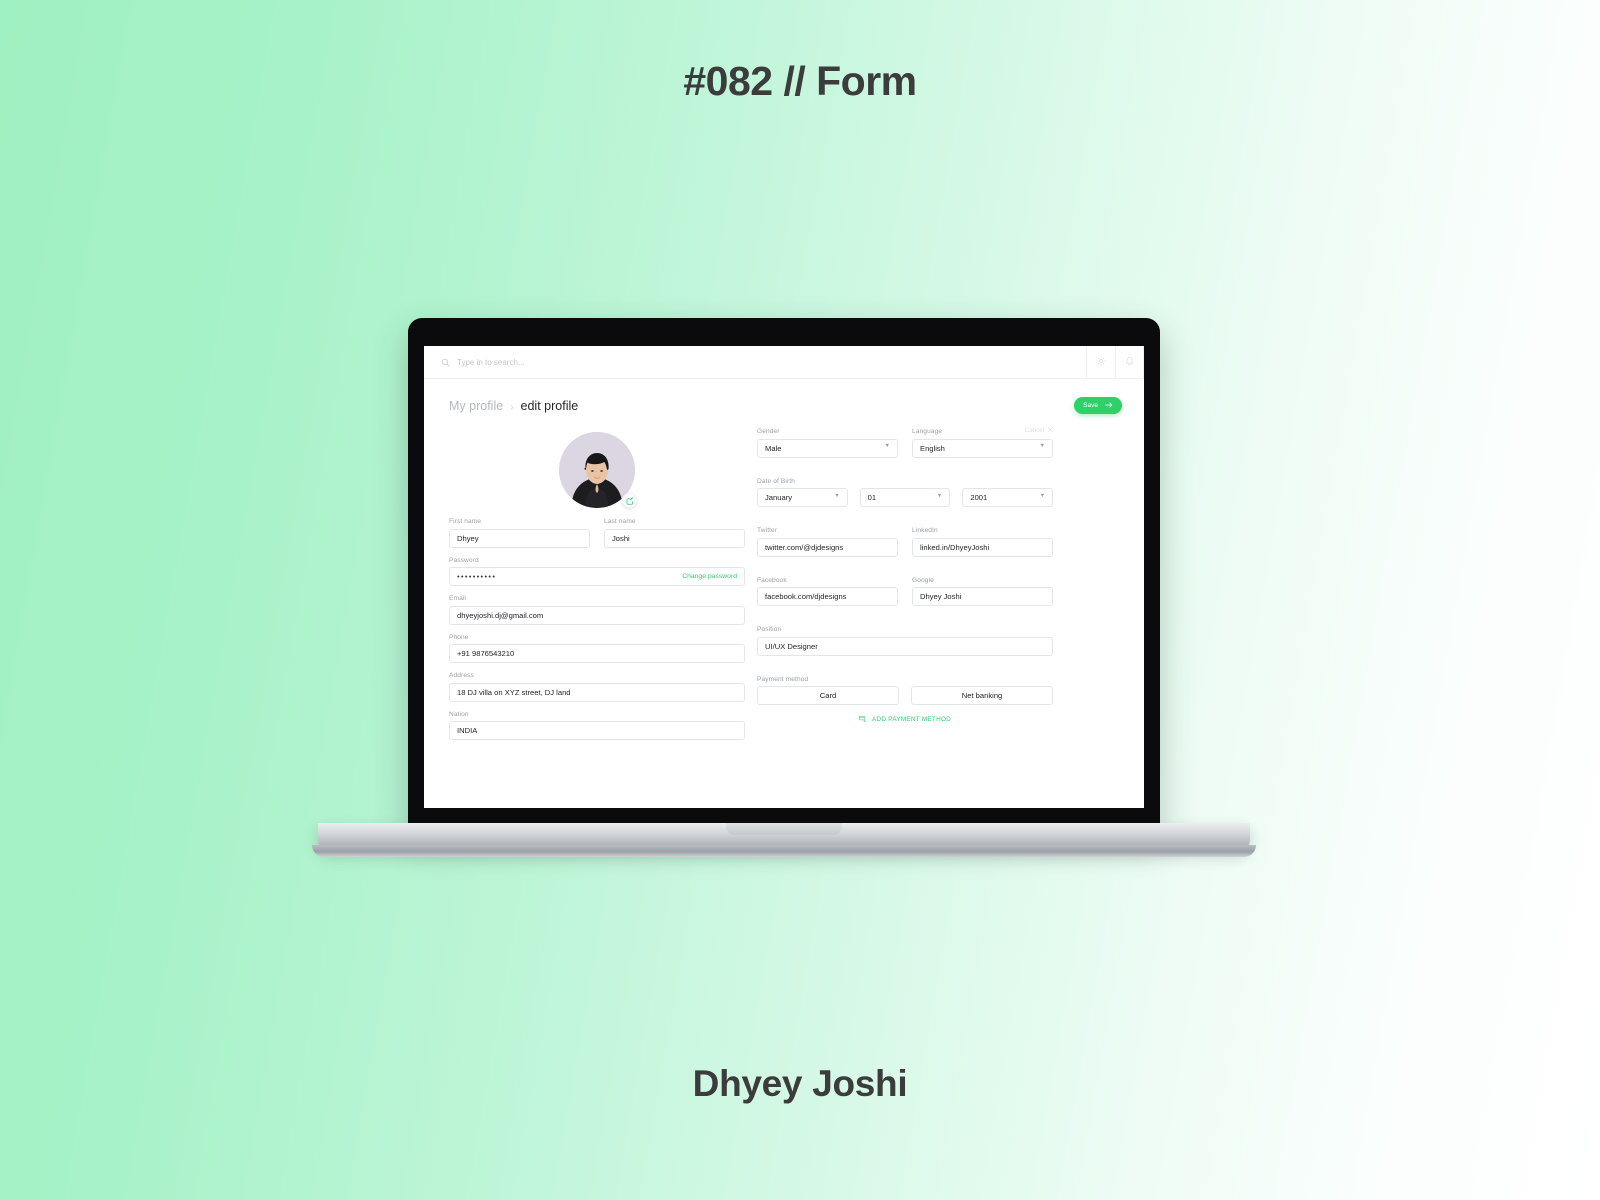 This screenshot has width=1600, height=1200. I want to click on avatar-edit-button, so click(629, 500).